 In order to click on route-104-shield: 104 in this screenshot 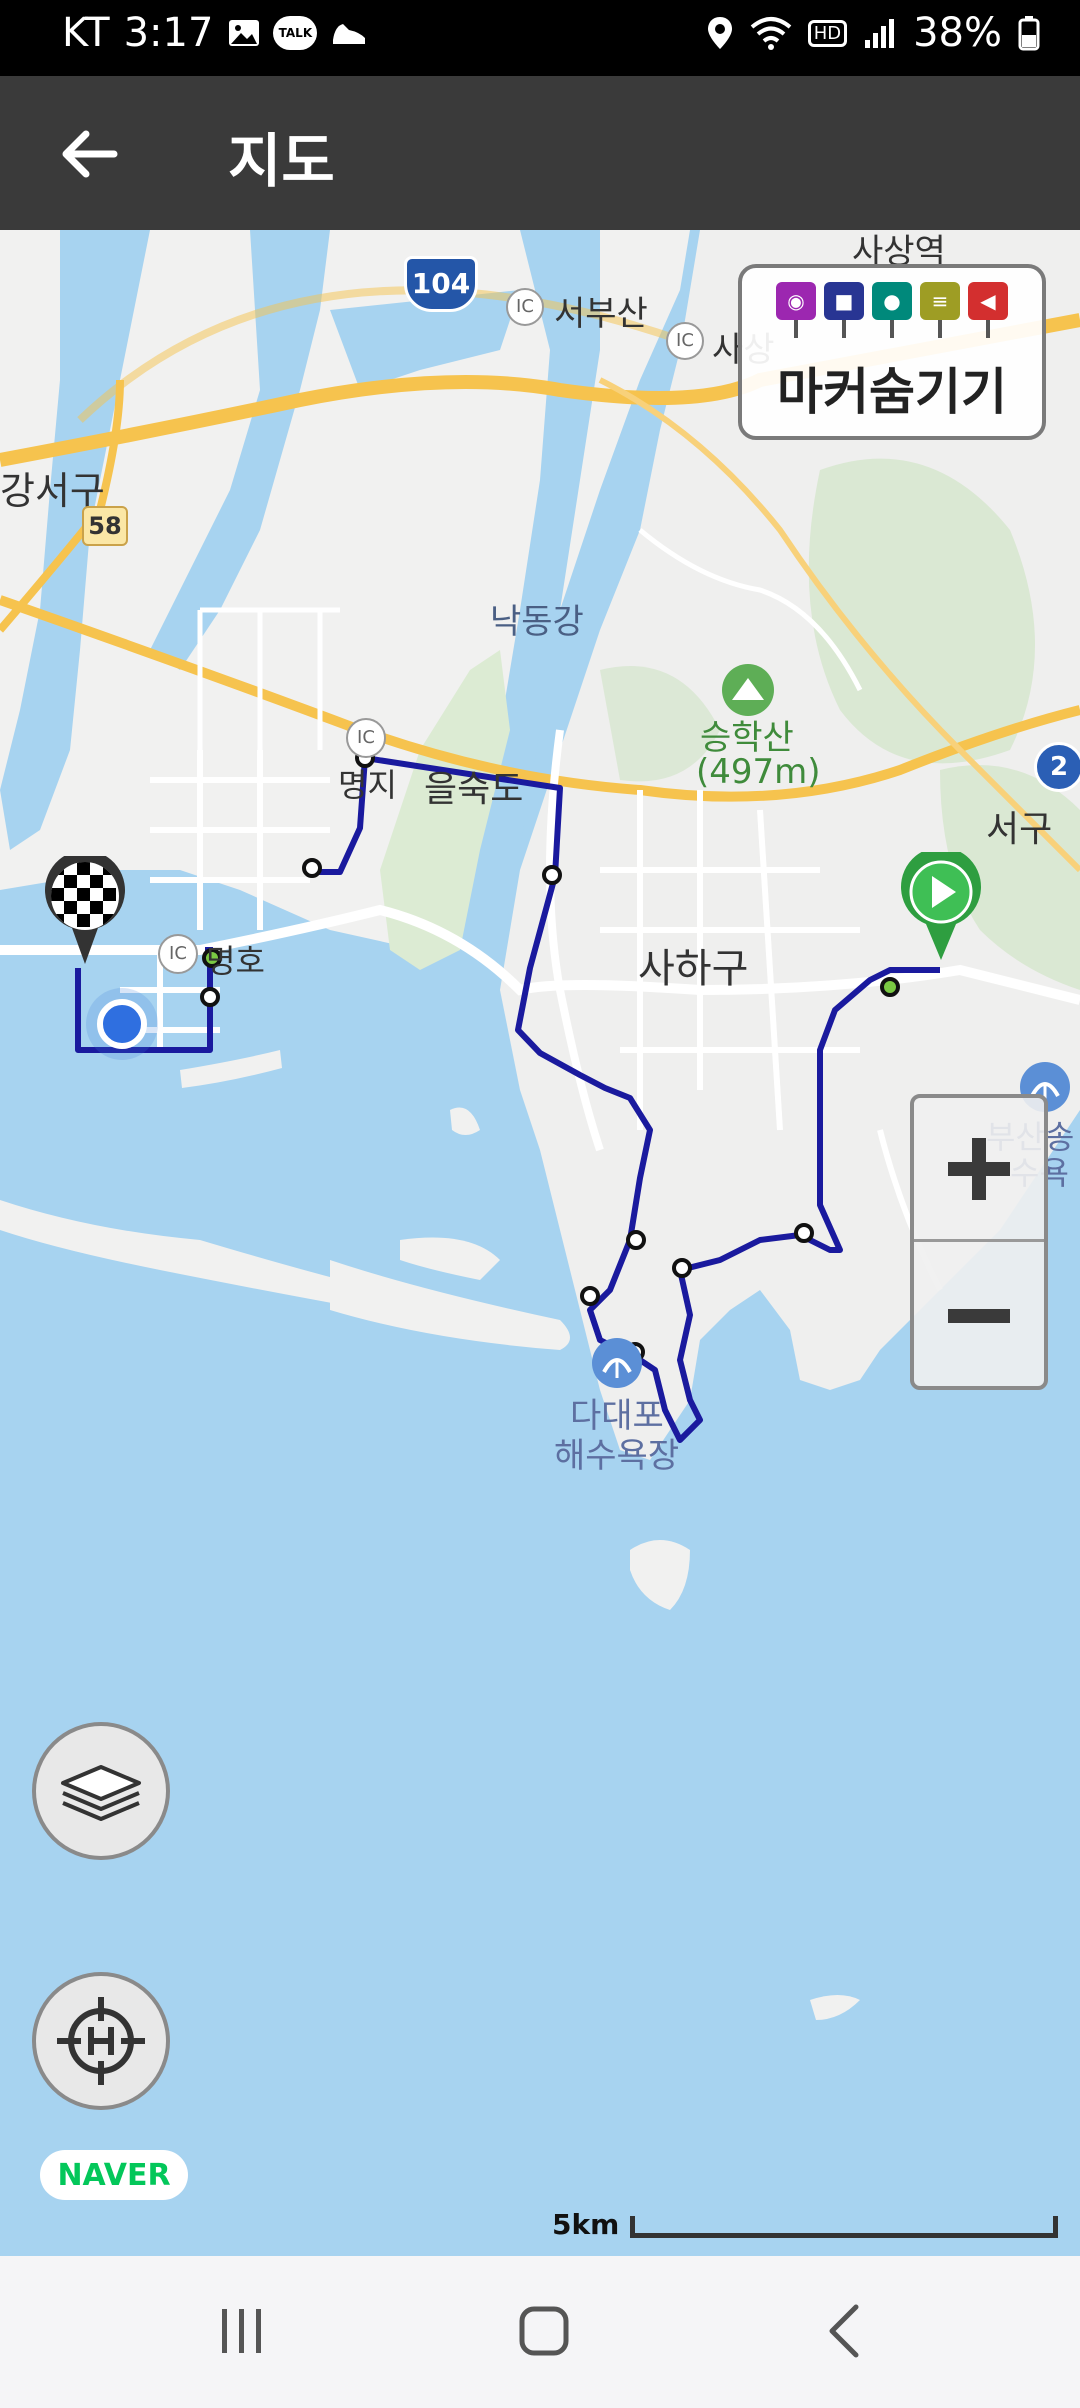, I will do `click(441, 284)`.